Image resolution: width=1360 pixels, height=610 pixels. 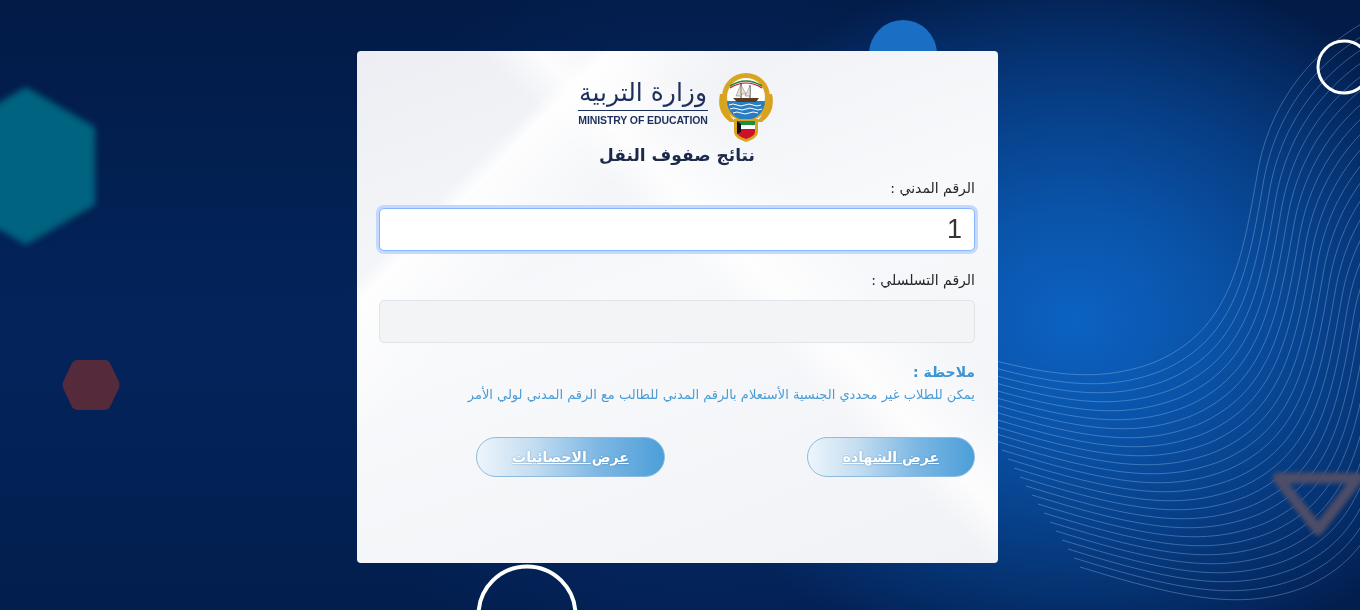 What do you see at coordinates (944, 372) in the screenshot?
I see `note-heading: ملاحظة :` at bounding box center [944, 372].